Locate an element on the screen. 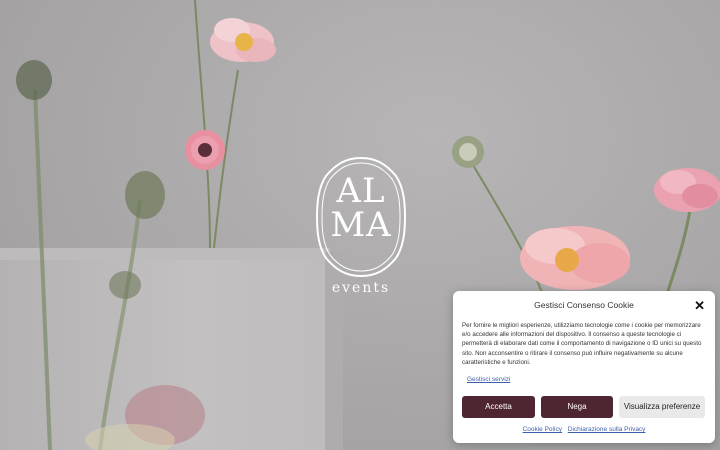 The width and height of the screenshot is (720, 450). logo-line-2: MA is located at coordinates (361, 225).